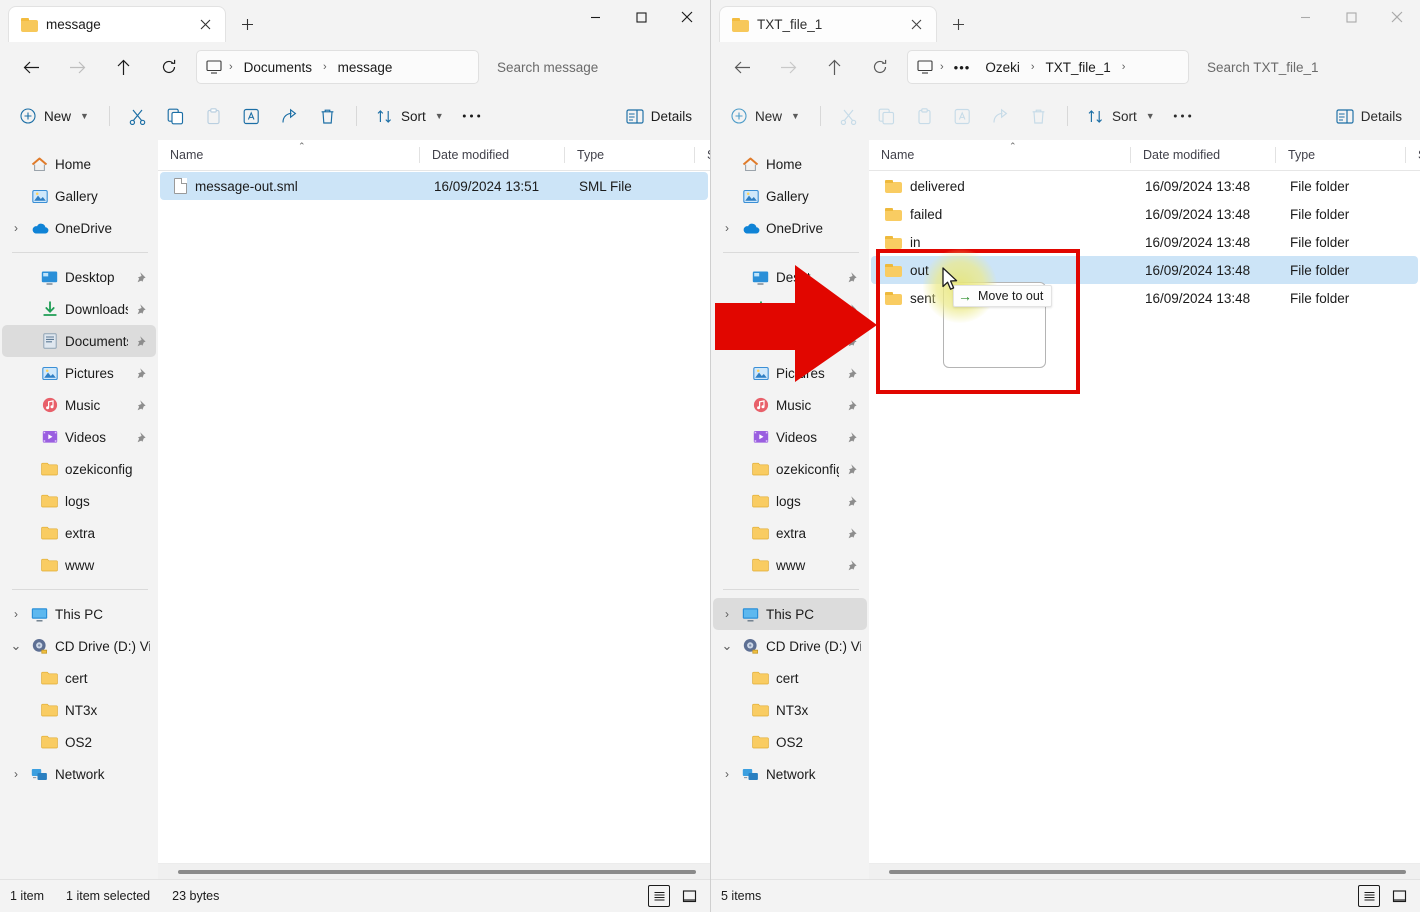 This screenshot has width=1420, height=912. What do you see at coordinates (594, 67) in the screenshot?
I see `left-search-input: Search message` at bounding box center [594, 67].